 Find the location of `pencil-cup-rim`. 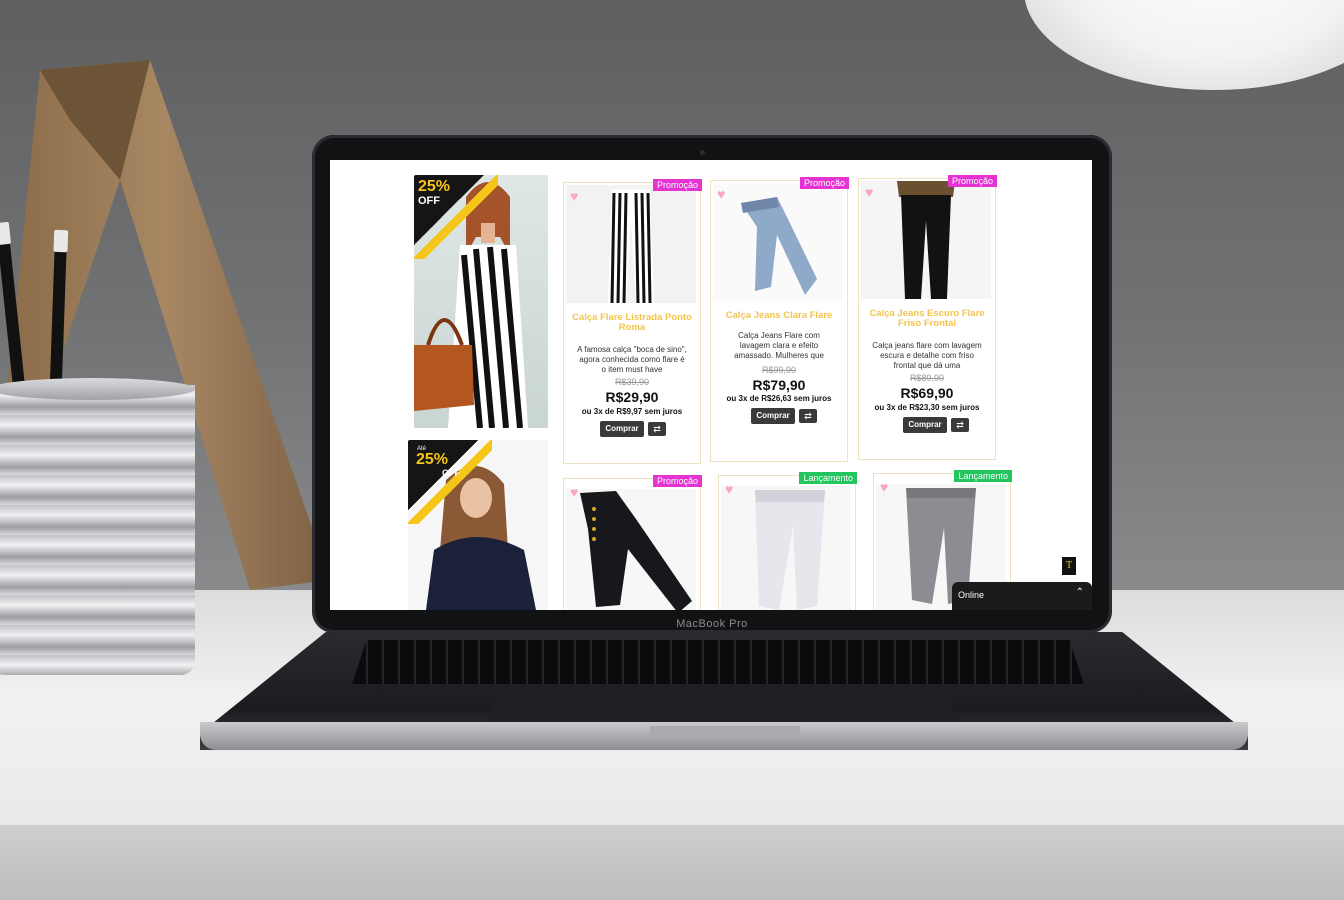

pencil-cup-rim is located at coordinates (97, 389).